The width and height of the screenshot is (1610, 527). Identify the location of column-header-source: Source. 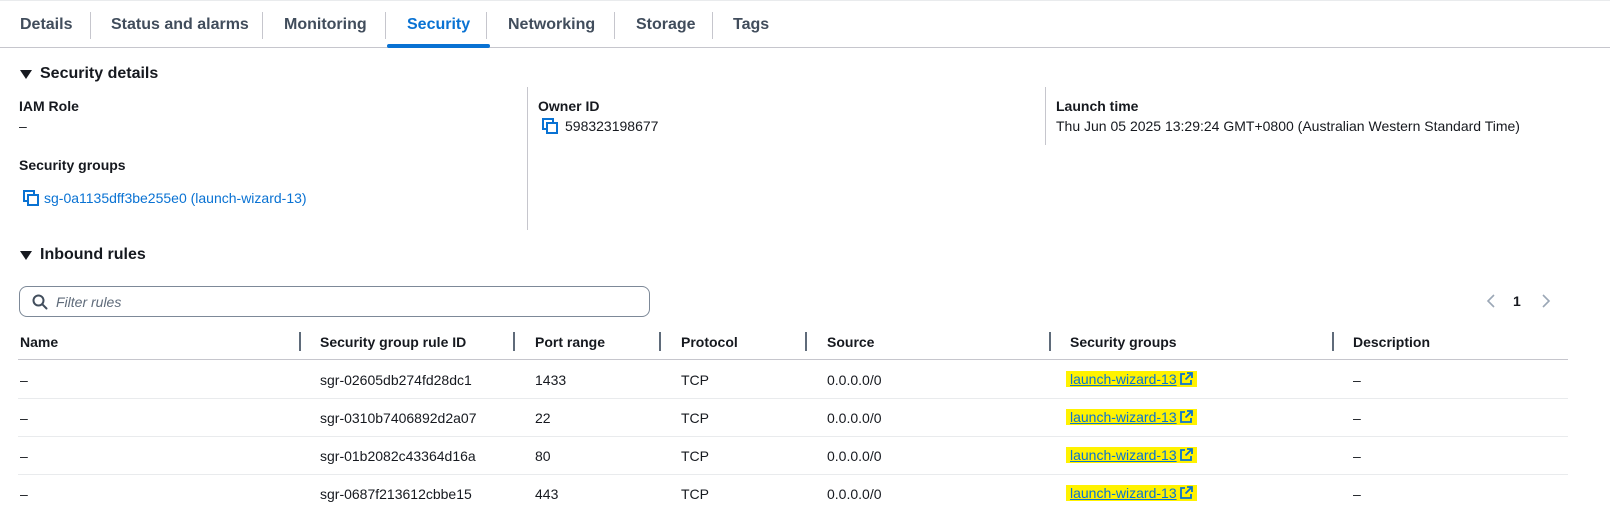
(850, 342).